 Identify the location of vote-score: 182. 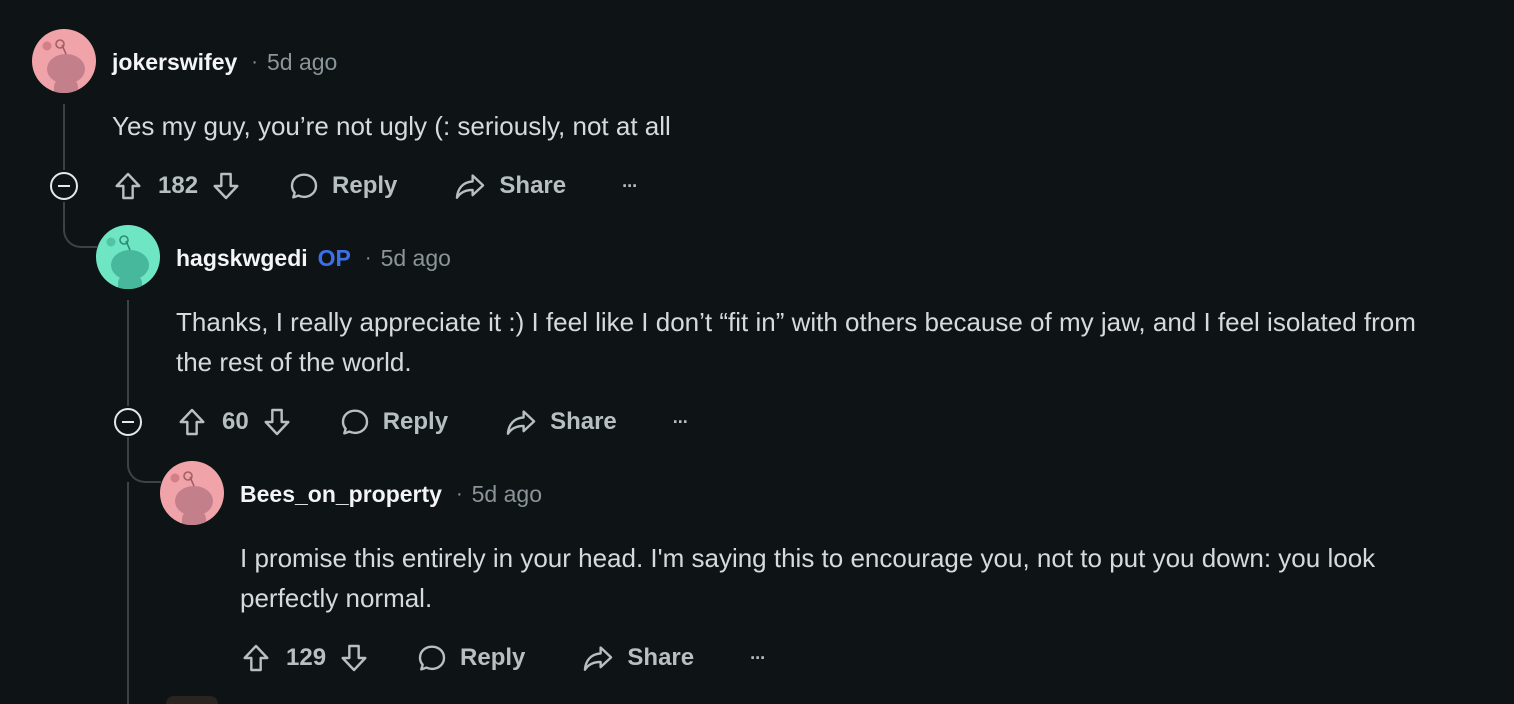
(178, 185).